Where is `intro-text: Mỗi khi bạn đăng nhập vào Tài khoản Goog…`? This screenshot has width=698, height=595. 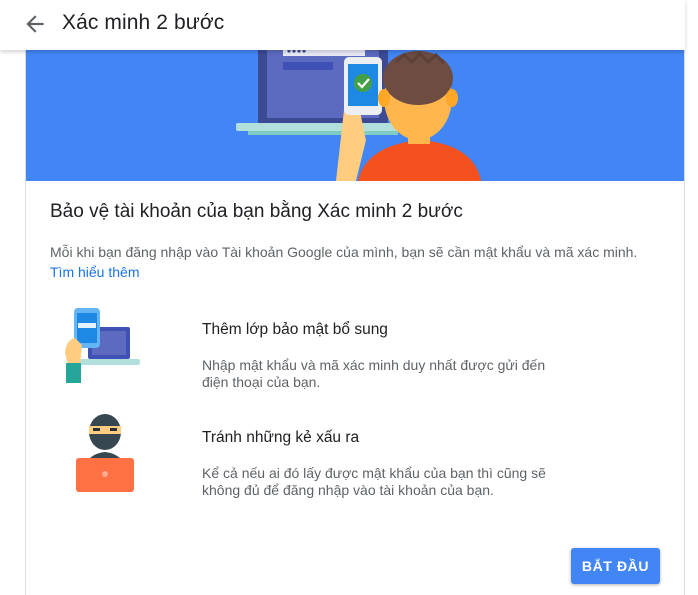
intro-text: Mỗi khi bạn đăng nhập vào Tài khoản Goog… is located at coordinates (355, 262).